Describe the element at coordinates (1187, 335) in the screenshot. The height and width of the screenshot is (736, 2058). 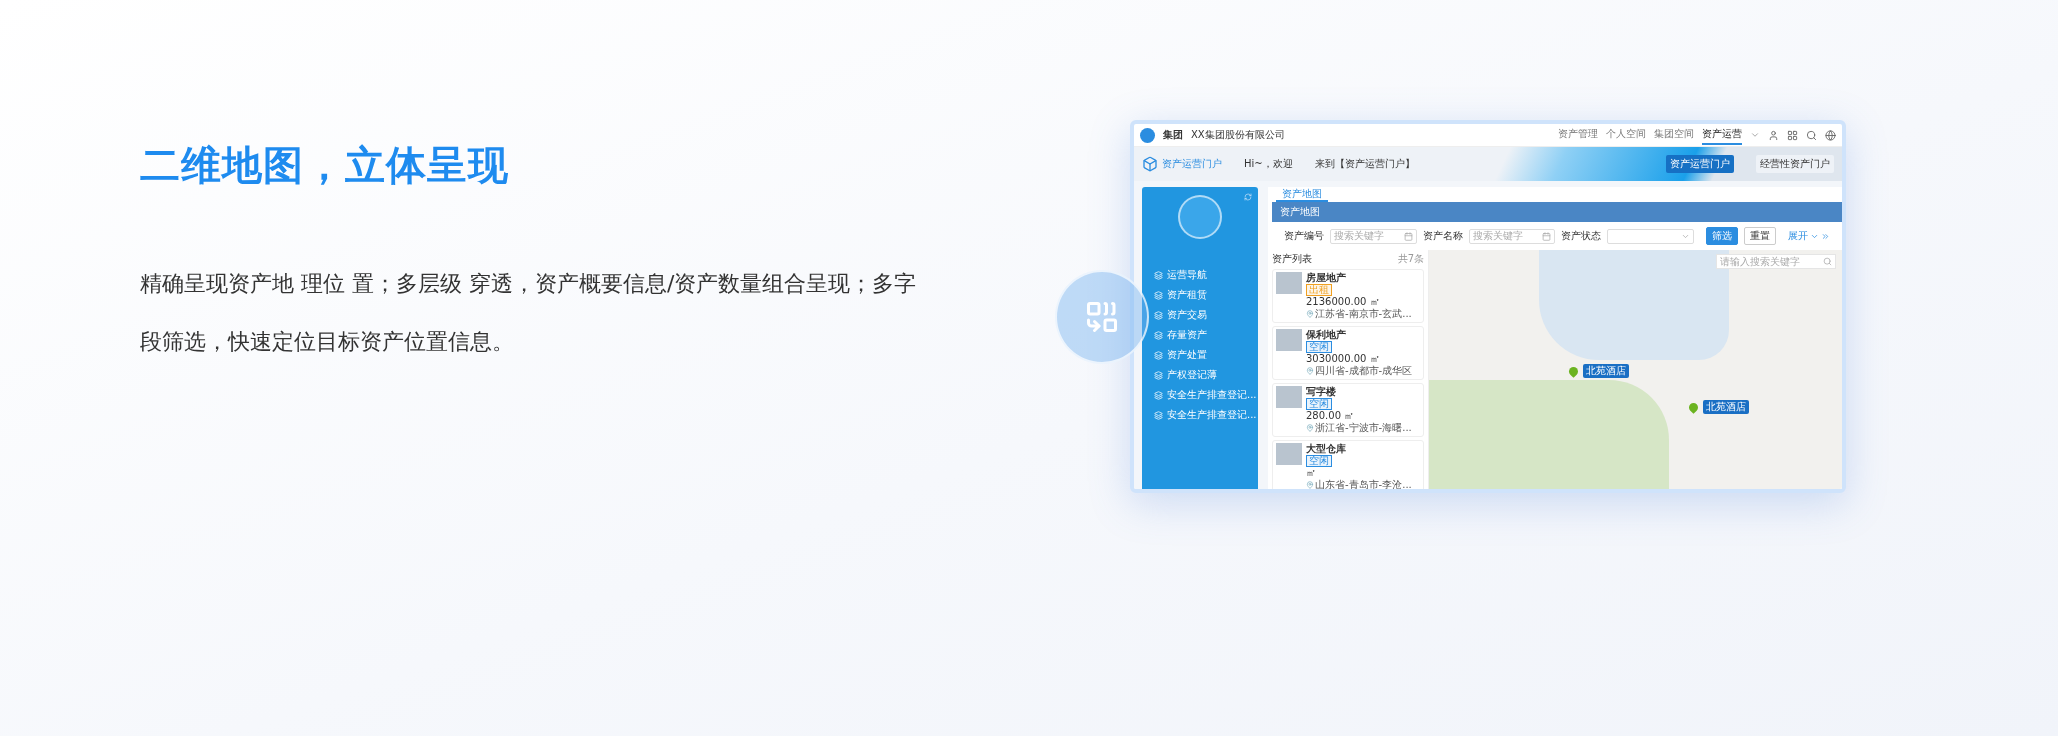
I see `sidebar-item: 存量资产` at that location.